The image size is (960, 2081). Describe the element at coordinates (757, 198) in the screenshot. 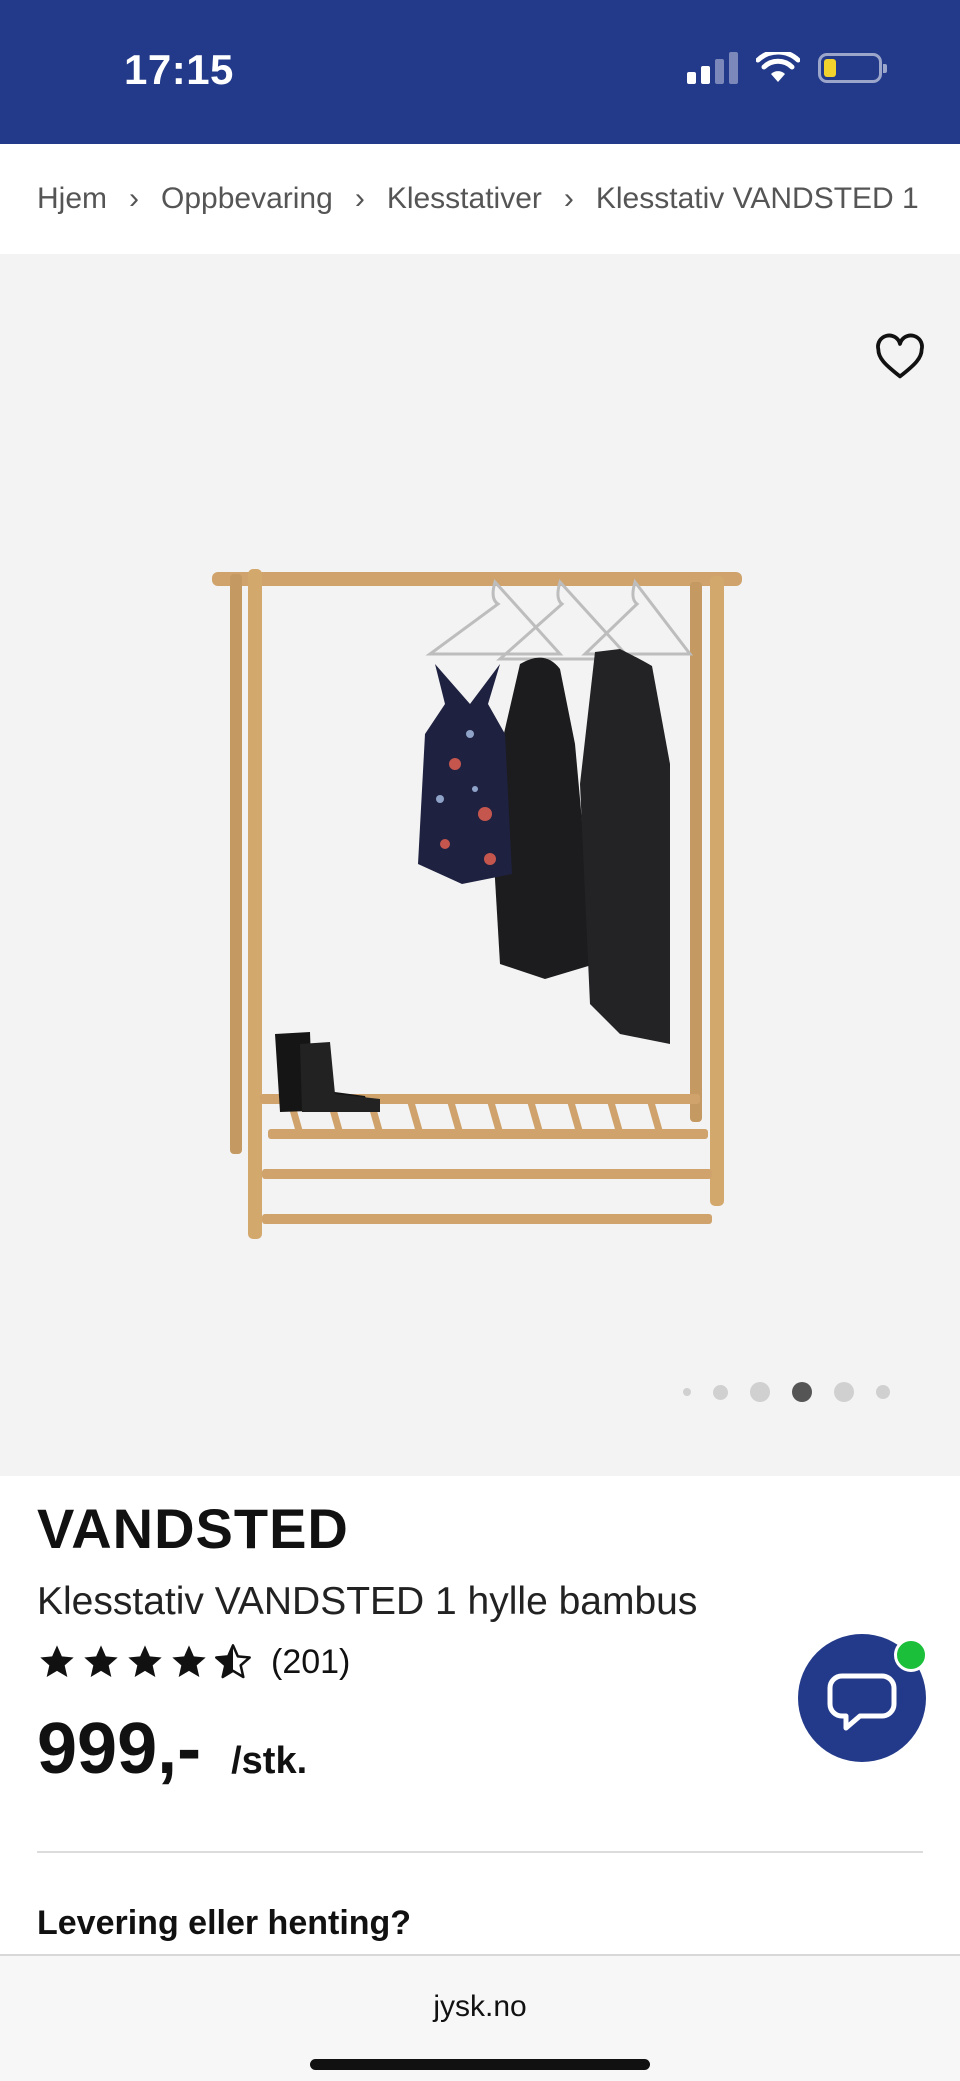

I see `breadcrumb-item-current: Klesstativ VANDSTED 1` at that location.